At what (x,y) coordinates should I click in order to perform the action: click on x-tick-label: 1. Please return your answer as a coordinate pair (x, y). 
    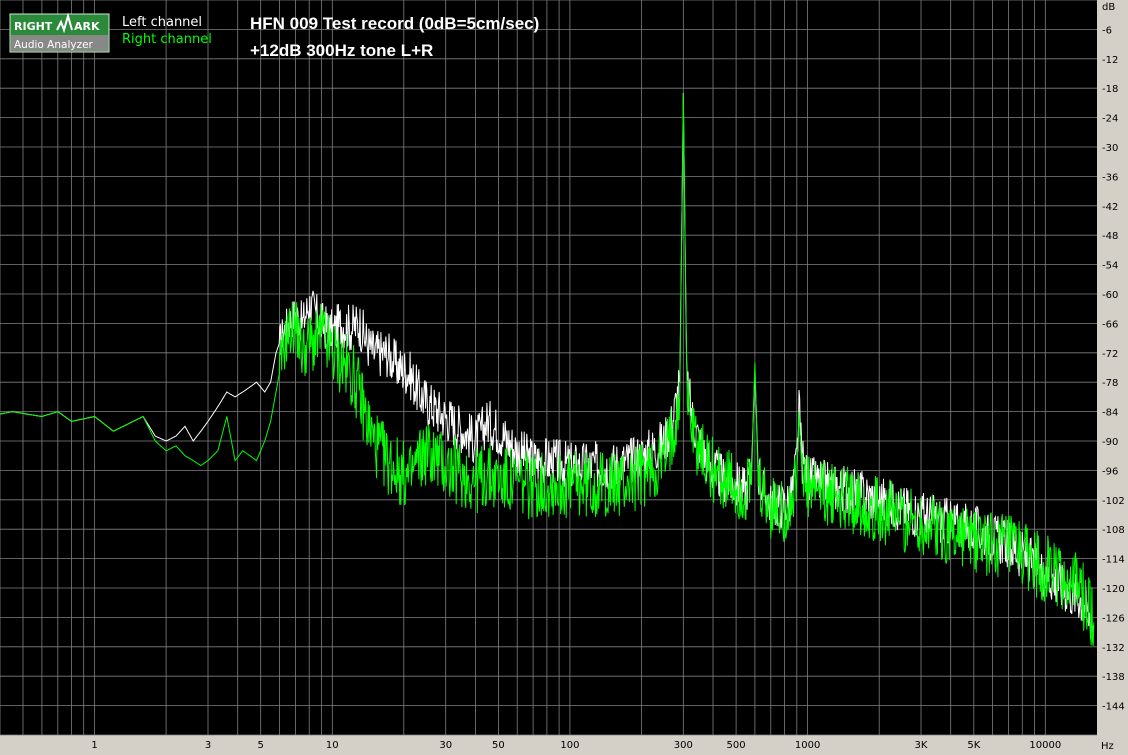
    Looking at the image, I should click on (94, 745).